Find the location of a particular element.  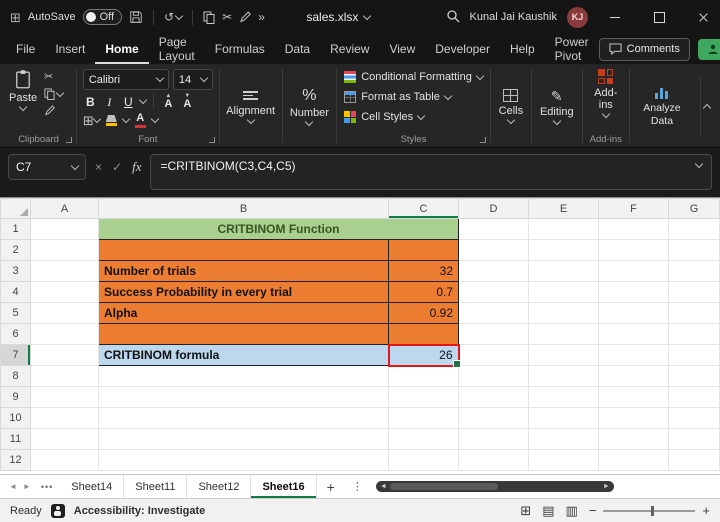

chevron-down-icon is located at coordinates (125, 119).